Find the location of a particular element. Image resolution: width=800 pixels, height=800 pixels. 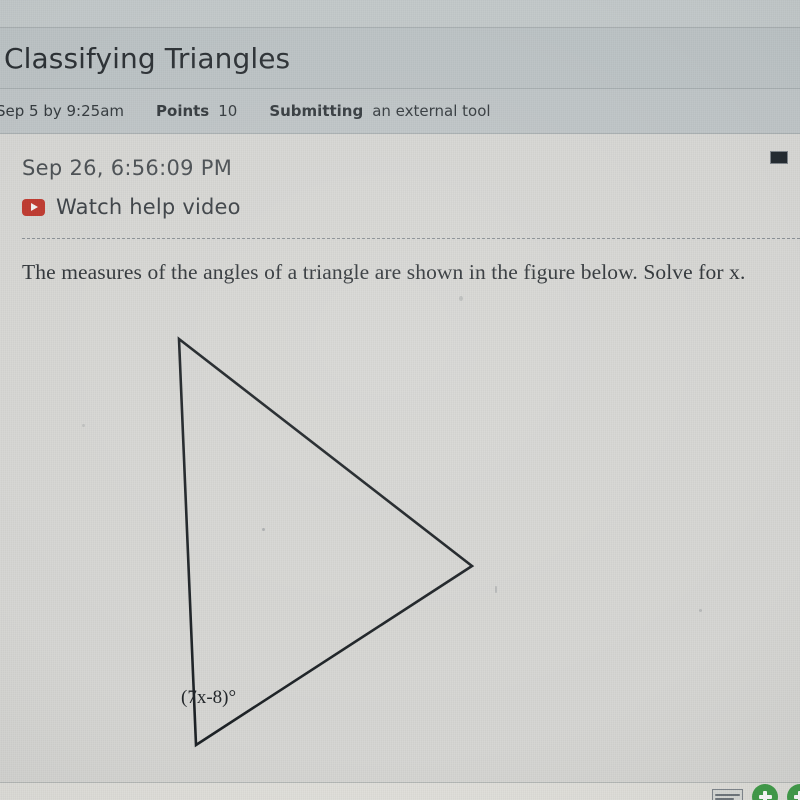

submitting-label: Submitting is located at coordinates (316, 111).